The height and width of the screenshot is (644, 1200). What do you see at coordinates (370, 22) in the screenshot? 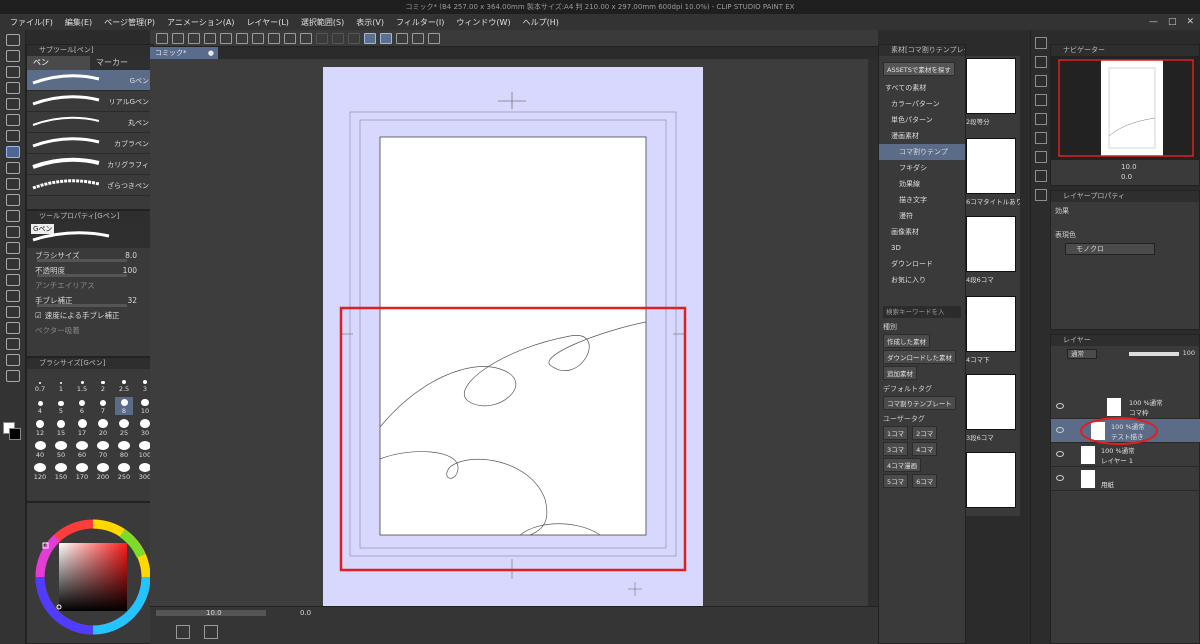
I see `menu-view: 表示(V)` at bounding box center [370, 22].